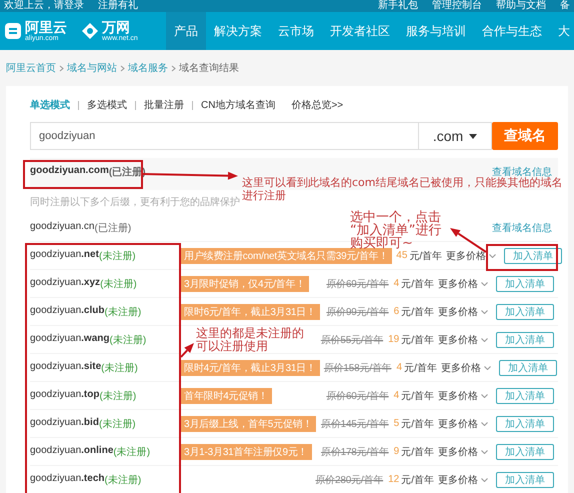 Image resolution: width=574 pixels, height=493 pixels. What do you see at coordinates (286, 256) in the screenshot?
I see `promo-tag: 用户续费注册com/net英文域名只需39元/首年！` at bounding box center [286, 256].